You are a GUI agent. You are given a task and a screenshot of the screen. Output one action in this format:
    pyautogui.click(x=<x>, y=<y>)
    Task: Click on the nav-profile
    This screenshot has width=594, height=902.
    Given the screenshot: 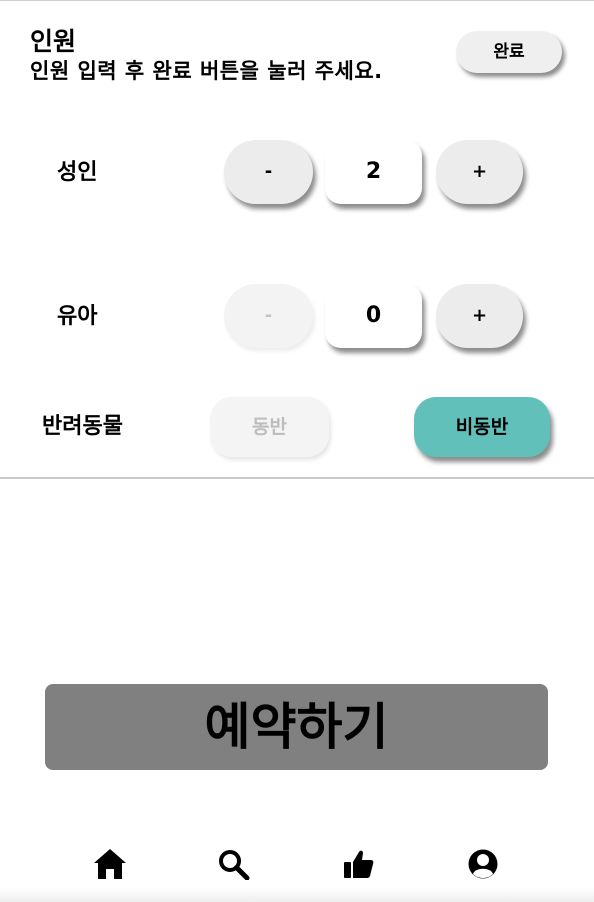 What is the action you would take?
    pyautogui.click(x=483, y=864)
    